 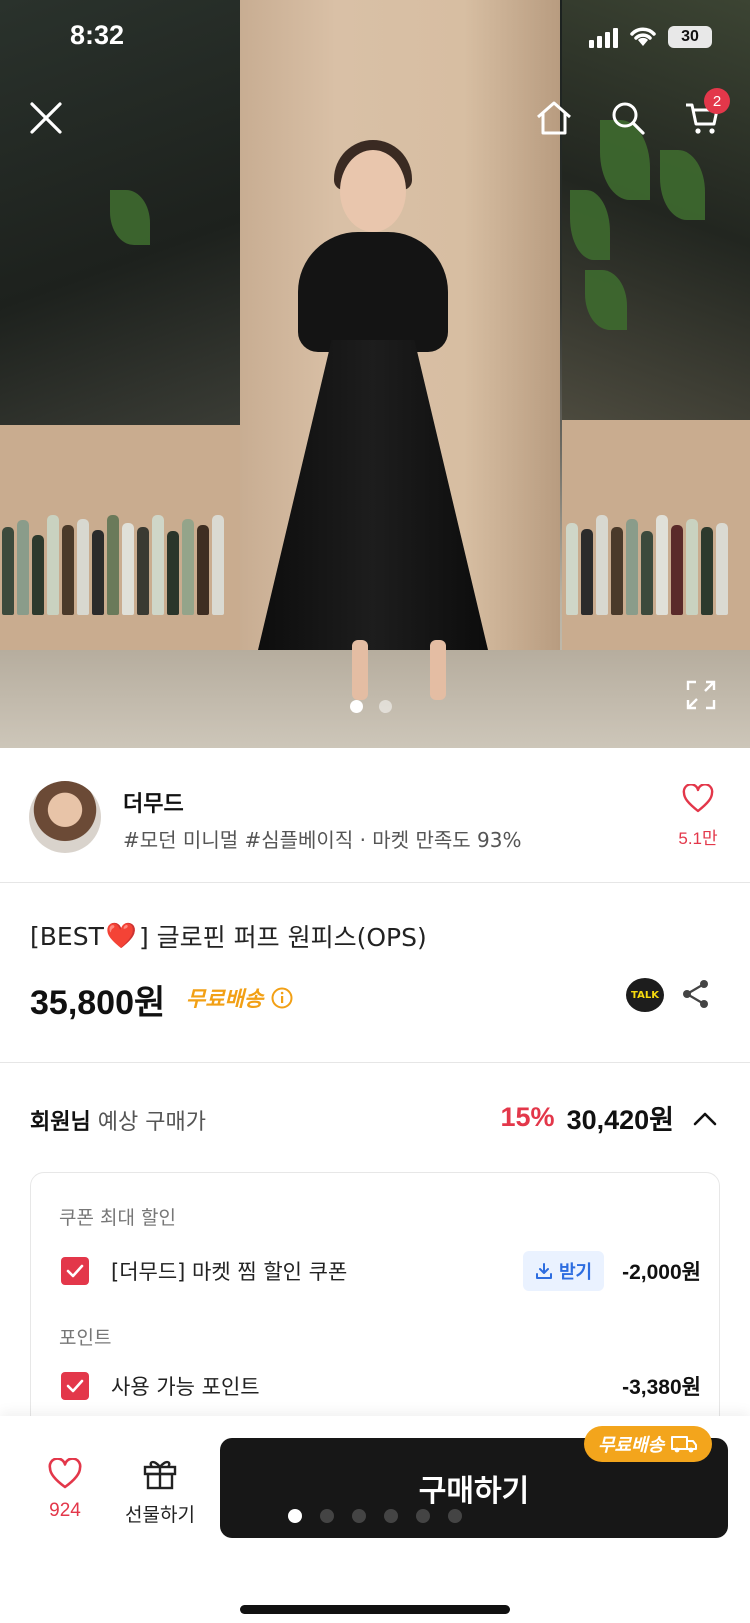 I want to click on home-indicator, so click(x=375, y=1609).